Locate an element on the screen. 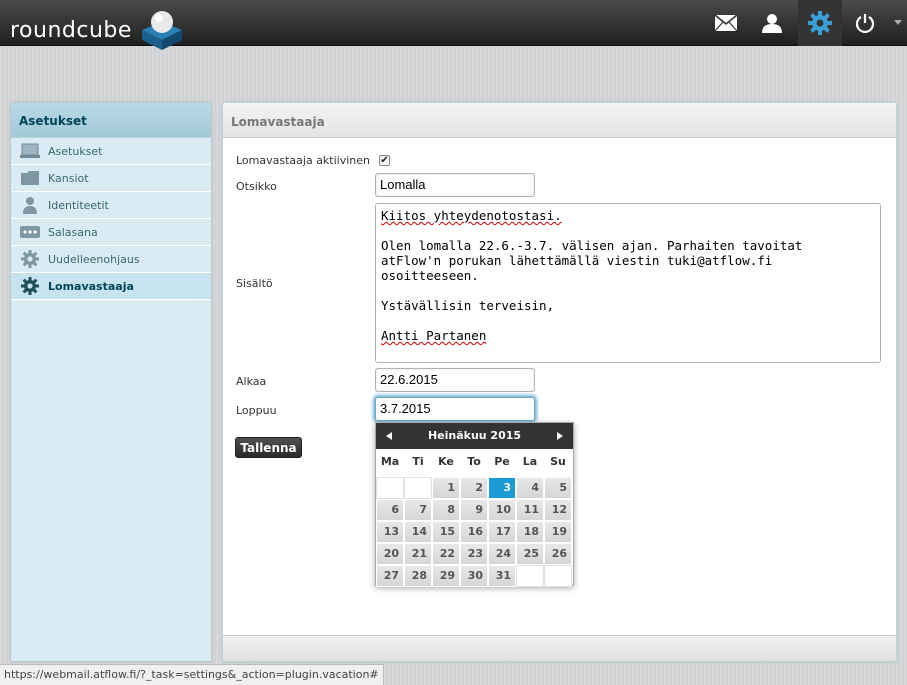  roundcube-logo: roundcube is located at coordinates (100, 28).